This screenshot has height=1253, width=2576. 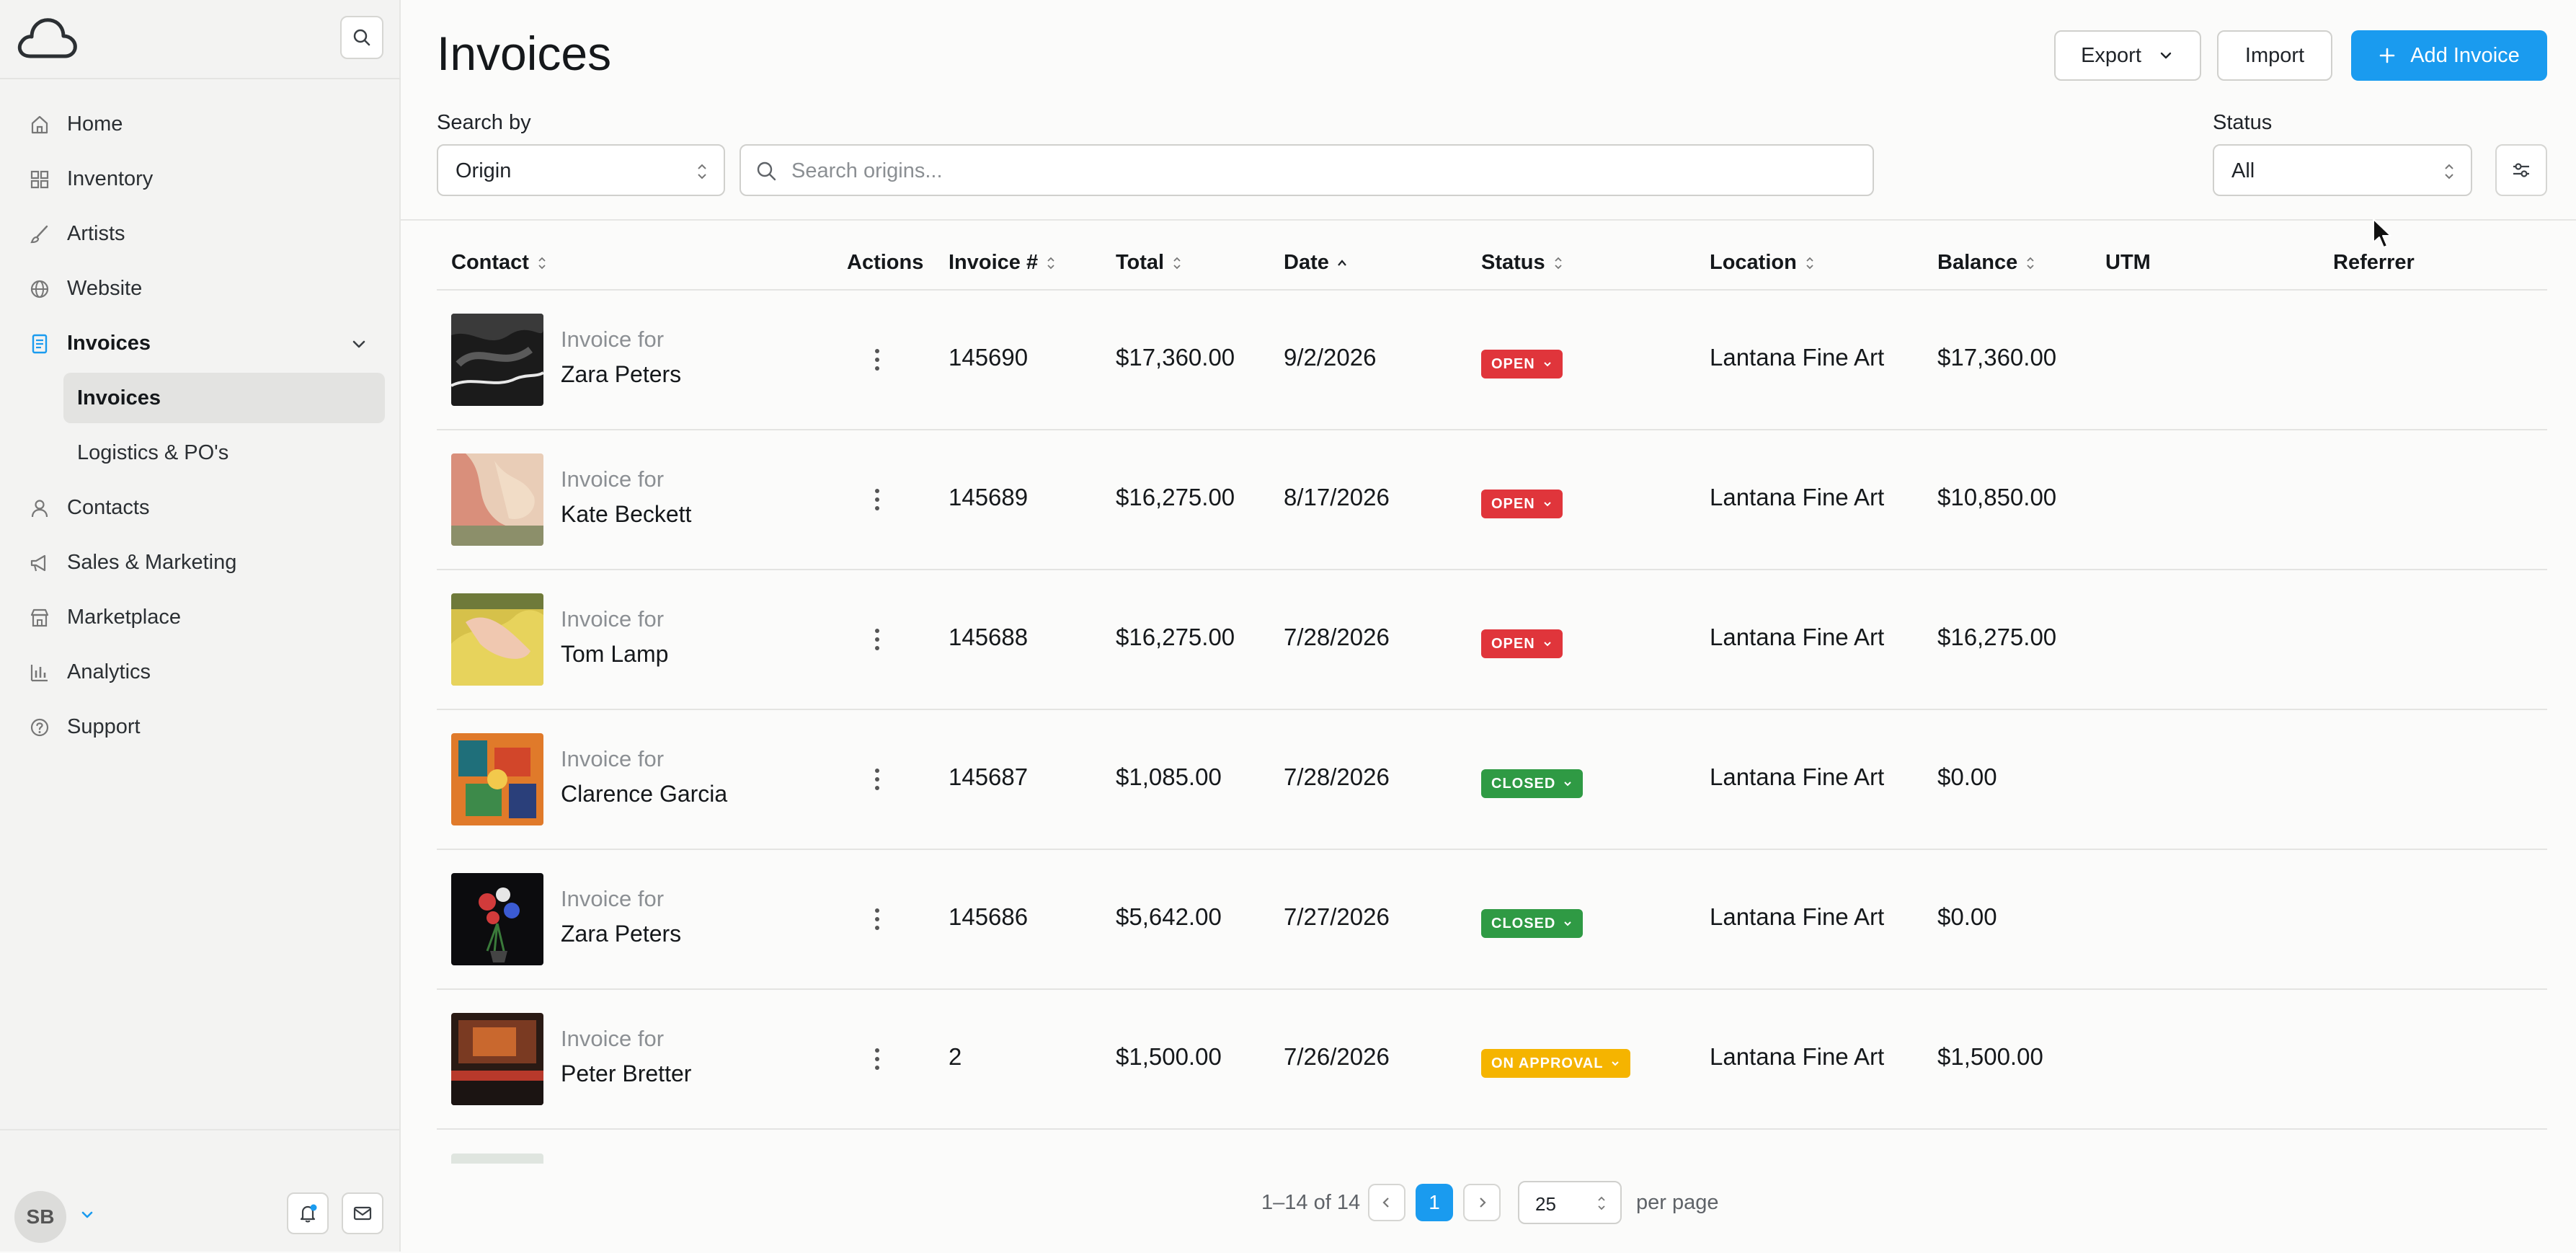 What do you see at coordinates (1523, 783) in the screenshot?
I see `status-text: CLOSED` at bounding box center [1523, 783].